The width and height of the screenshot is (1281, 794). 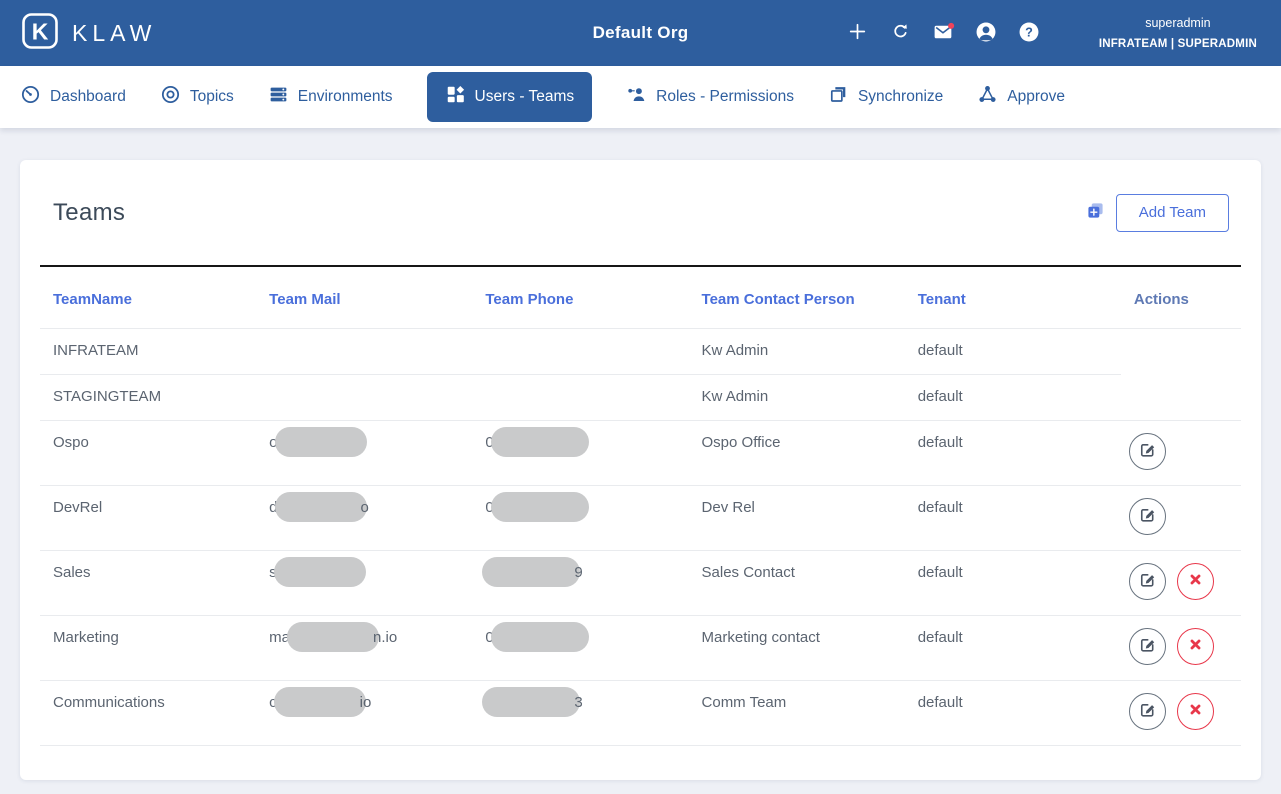 I want to click on tab-dashboard: Dashboard, so click(x=73, y=97).